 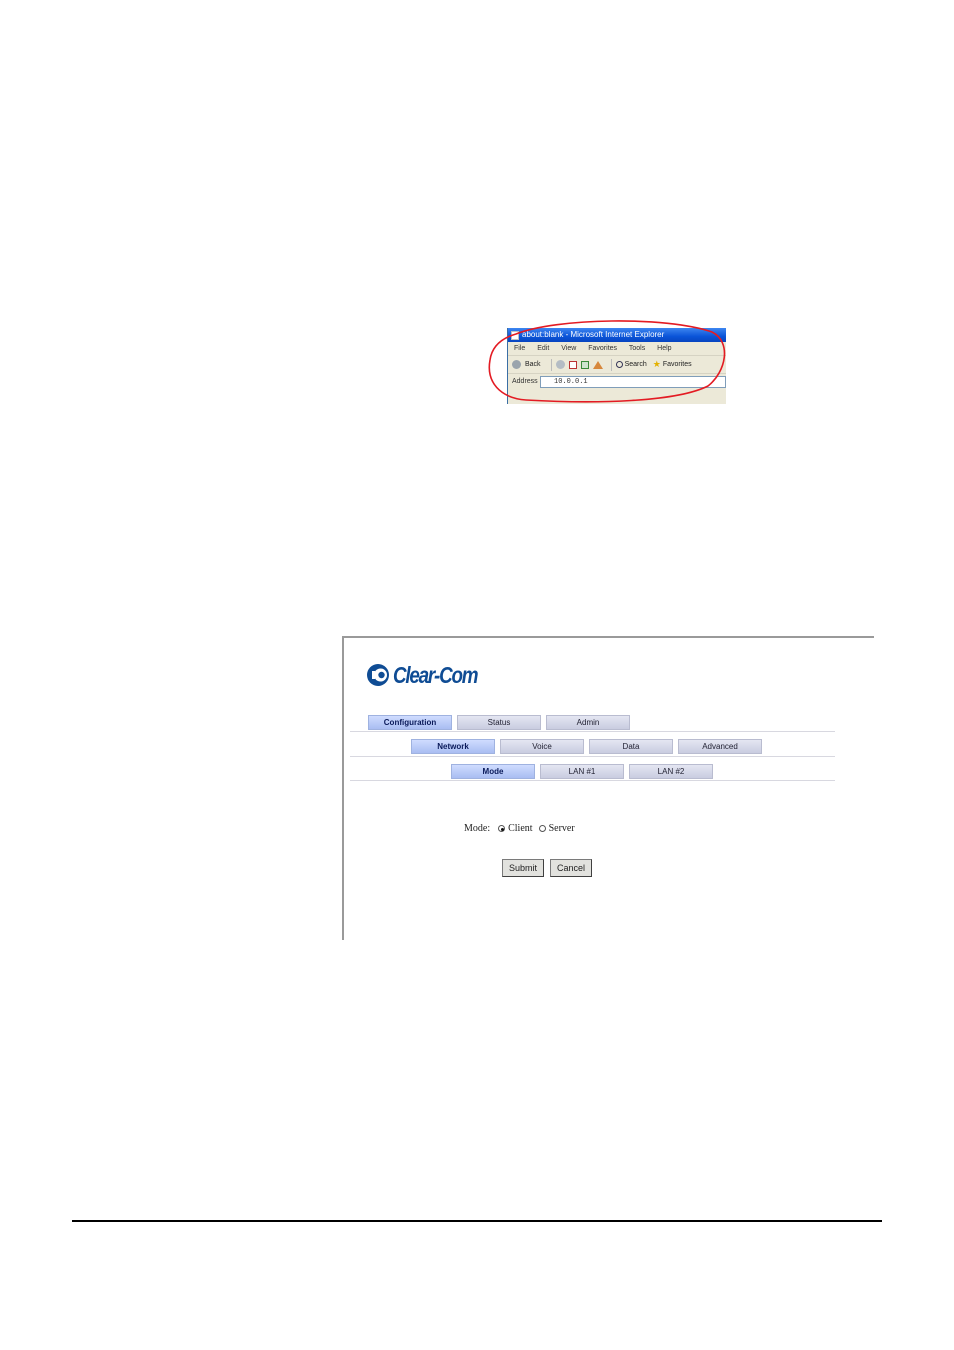 What do you see at coordinates (657, 364) in the screenshot?
I see `favorites-star-icon: ★` at bounding box center [657, 364].